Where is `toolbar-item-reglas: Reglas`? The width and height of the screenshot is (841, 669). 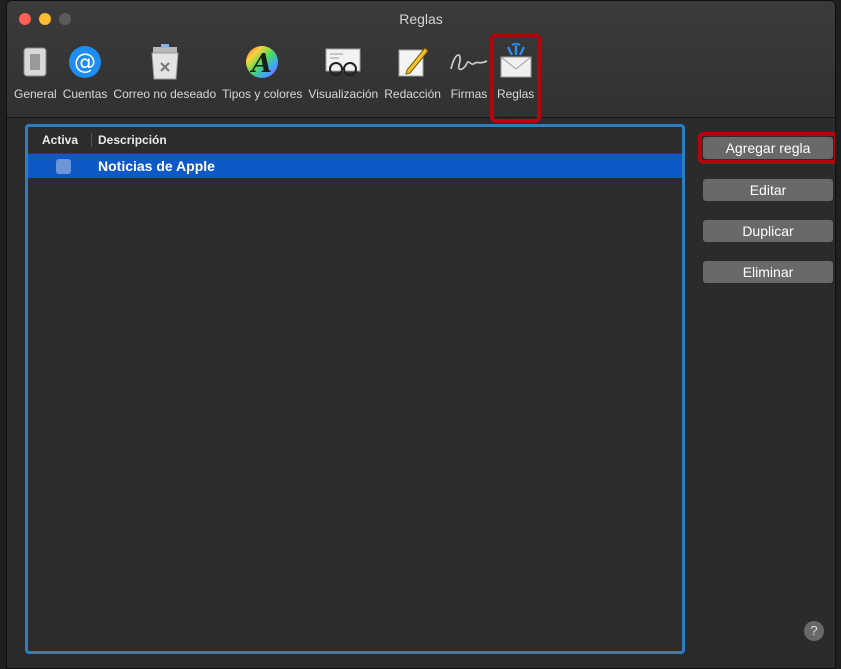
toolbar-item-reglas: Reglas is located at coordinates (515, 78).